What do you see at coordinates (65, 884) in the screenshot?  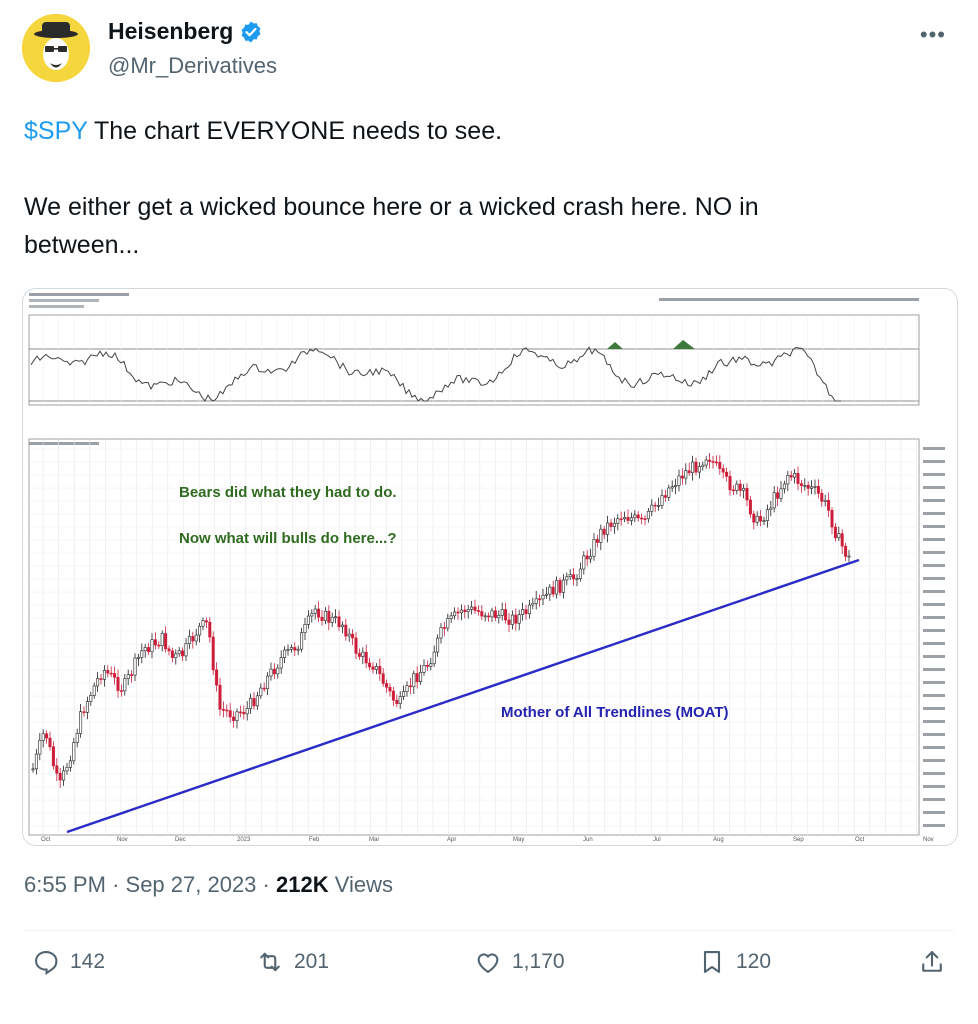 I see `tweet-time: 6:55 PM` at bounding box center [65, 884].